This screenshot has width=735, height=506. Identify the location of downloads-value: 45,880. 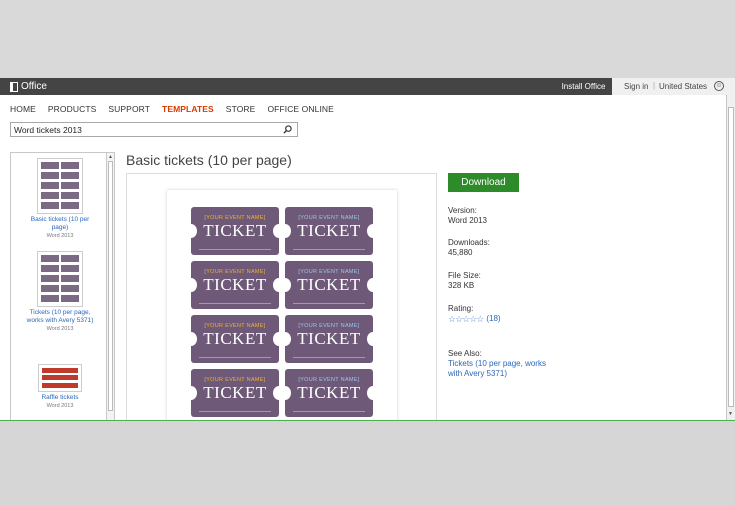
(460, 252).